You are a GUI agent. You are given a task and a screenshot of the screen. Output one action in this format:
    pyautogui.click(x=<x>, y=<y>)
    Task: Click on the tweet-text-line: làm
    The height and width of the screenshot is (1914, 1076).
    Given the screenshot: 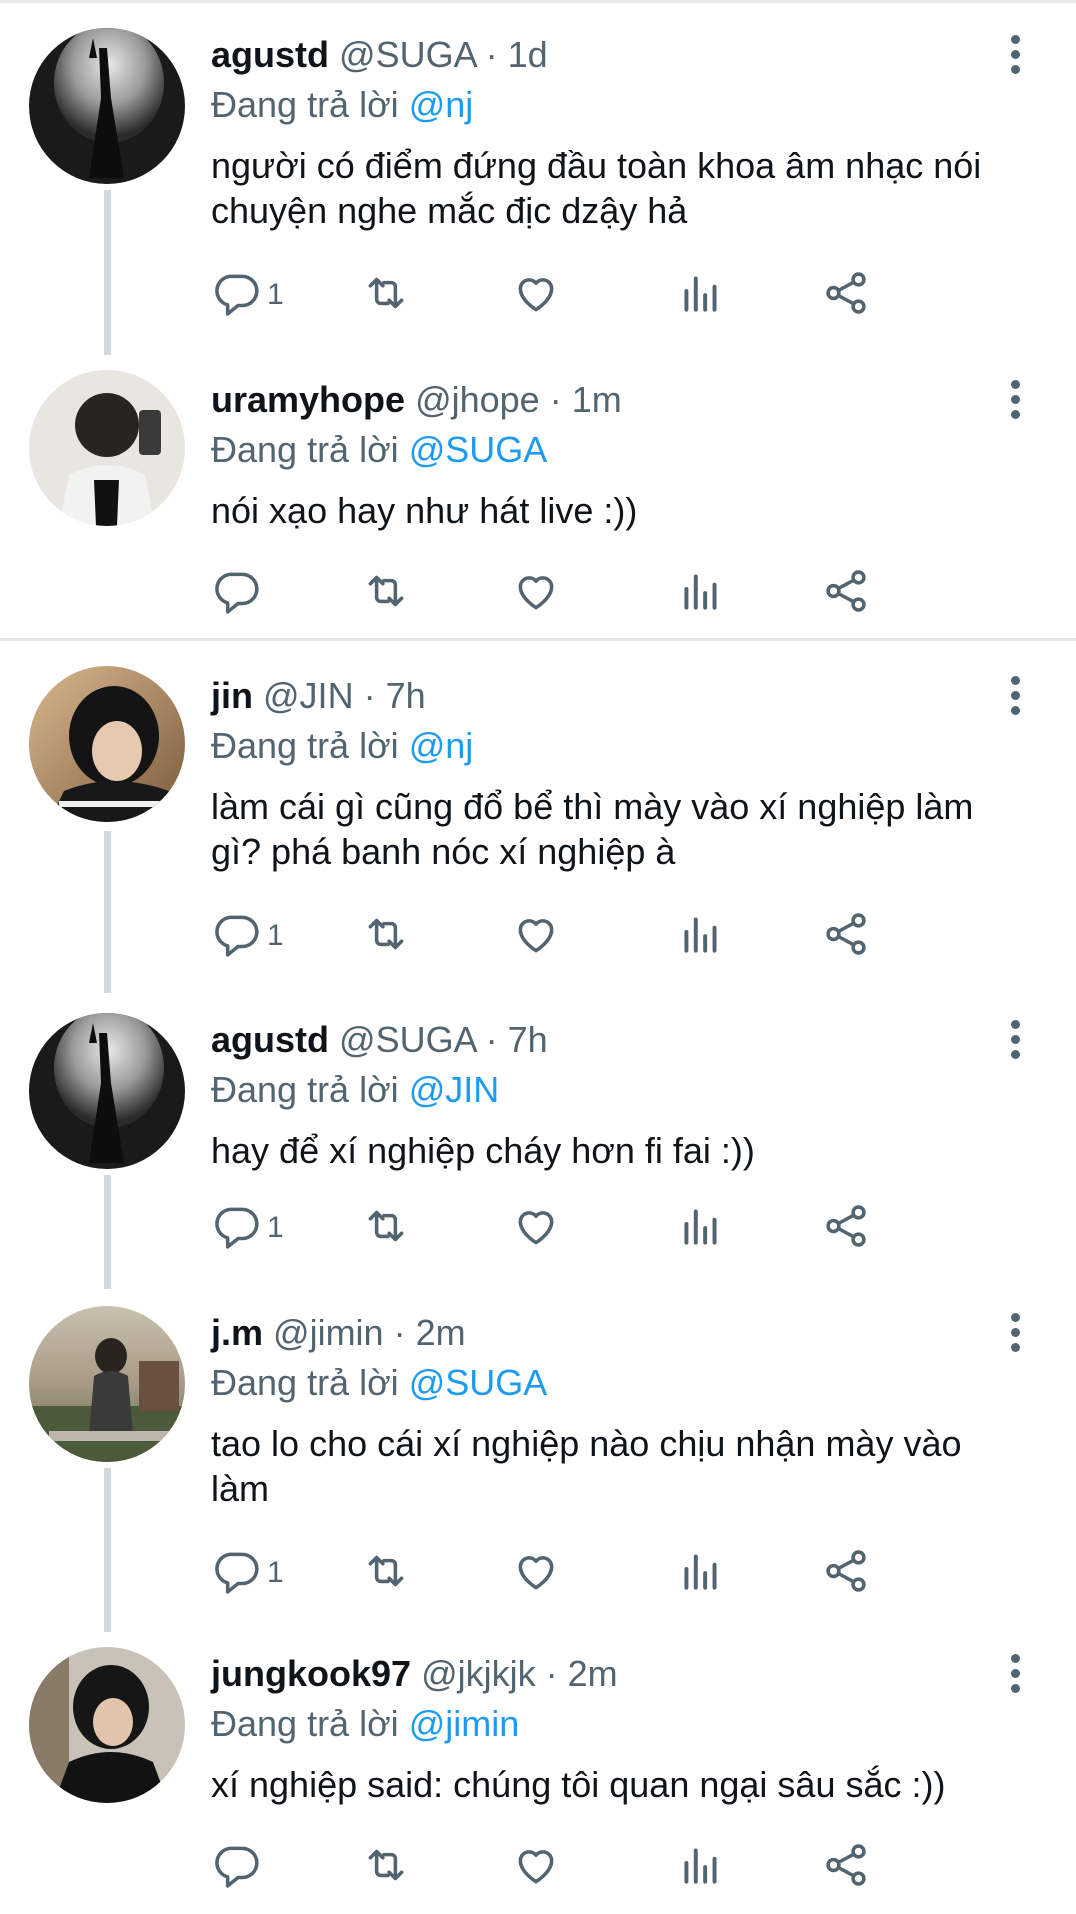 What is the action you would take?
    pyautogui.click(x=240, y=1488)
    